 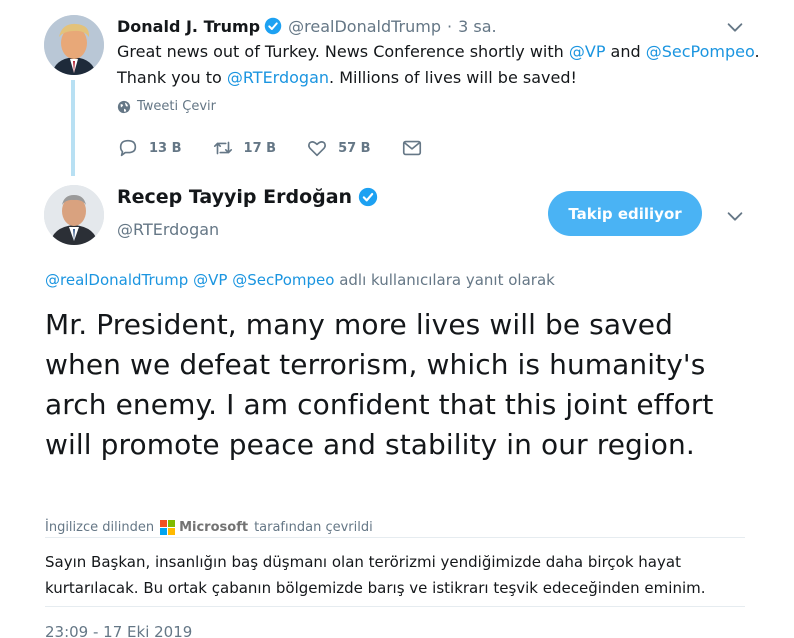 I want to click on following-button: Takip ediliyor, so click(x=625, y=213).